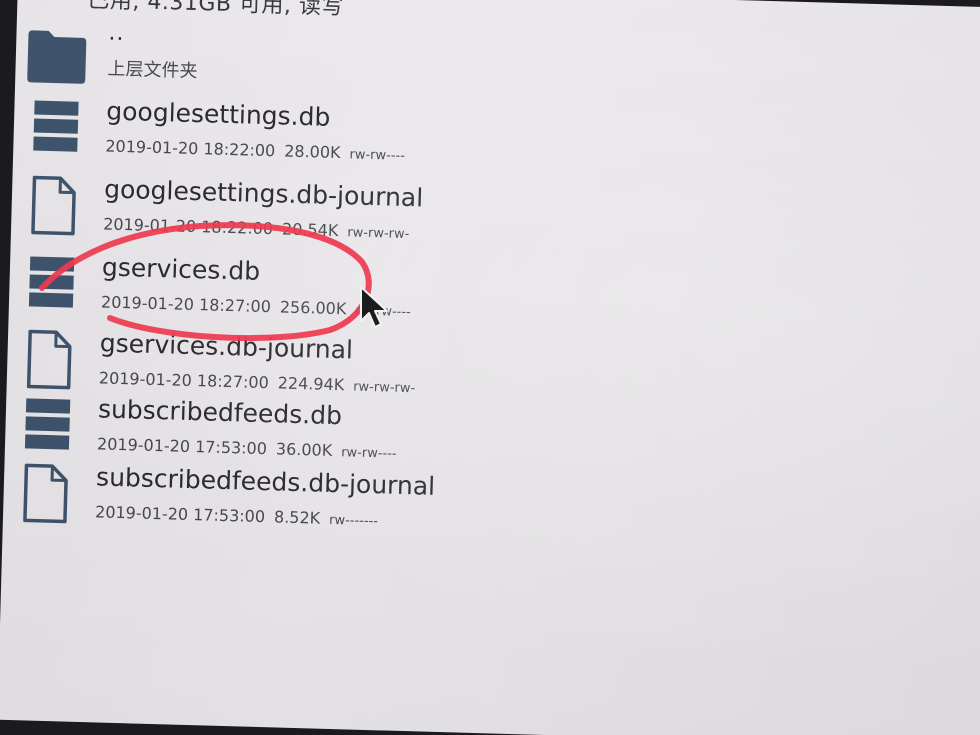  What do you see at coordinates (263, 193) in the screenshot?
I see `file-name: googlesettings.db-journal` at bounding box center [263, 193].